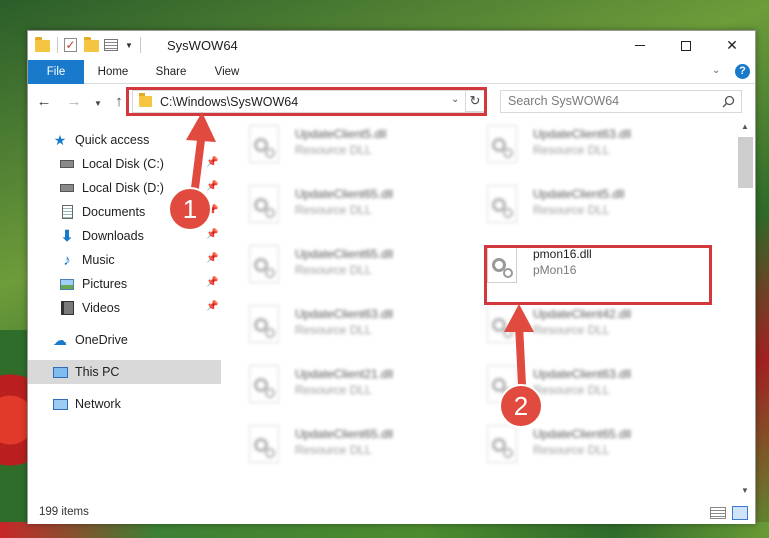 The height and width of the screenshot is (538, 769). I want to click on properties-check-icon: ✓, so click(72, 45).